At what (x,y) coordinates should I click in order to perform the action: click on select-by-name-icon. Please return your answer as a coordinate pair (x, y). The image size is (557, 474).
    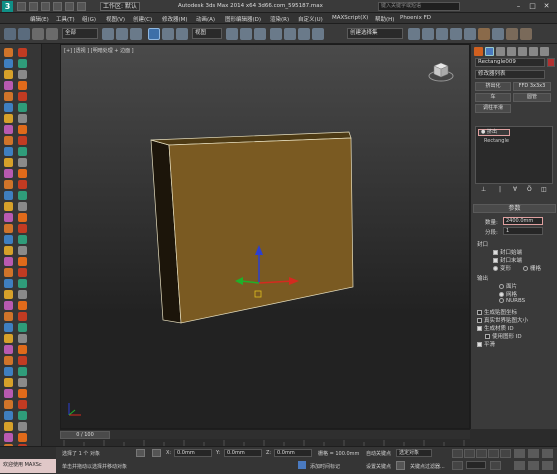
    Looking at the image, I should click on (122, 34).